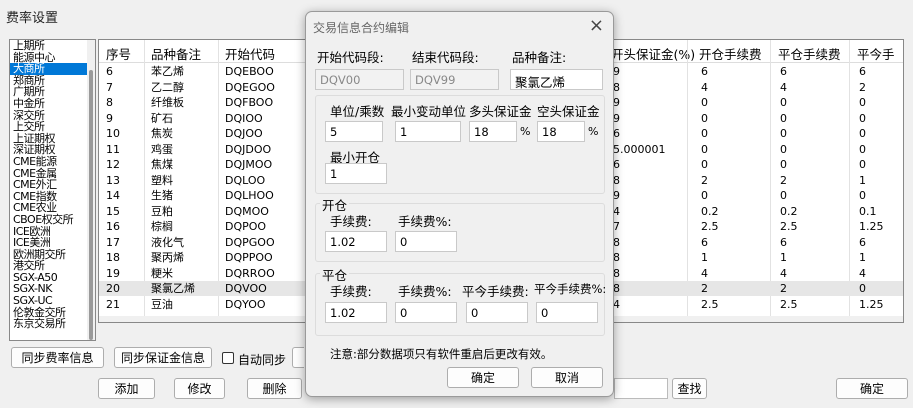 The height and width of the screenshot is (408, 913). Describe the element at coordinates (52, 220) in the screenshot. I see `exchange-list-item: CBOE权交所` at that location.